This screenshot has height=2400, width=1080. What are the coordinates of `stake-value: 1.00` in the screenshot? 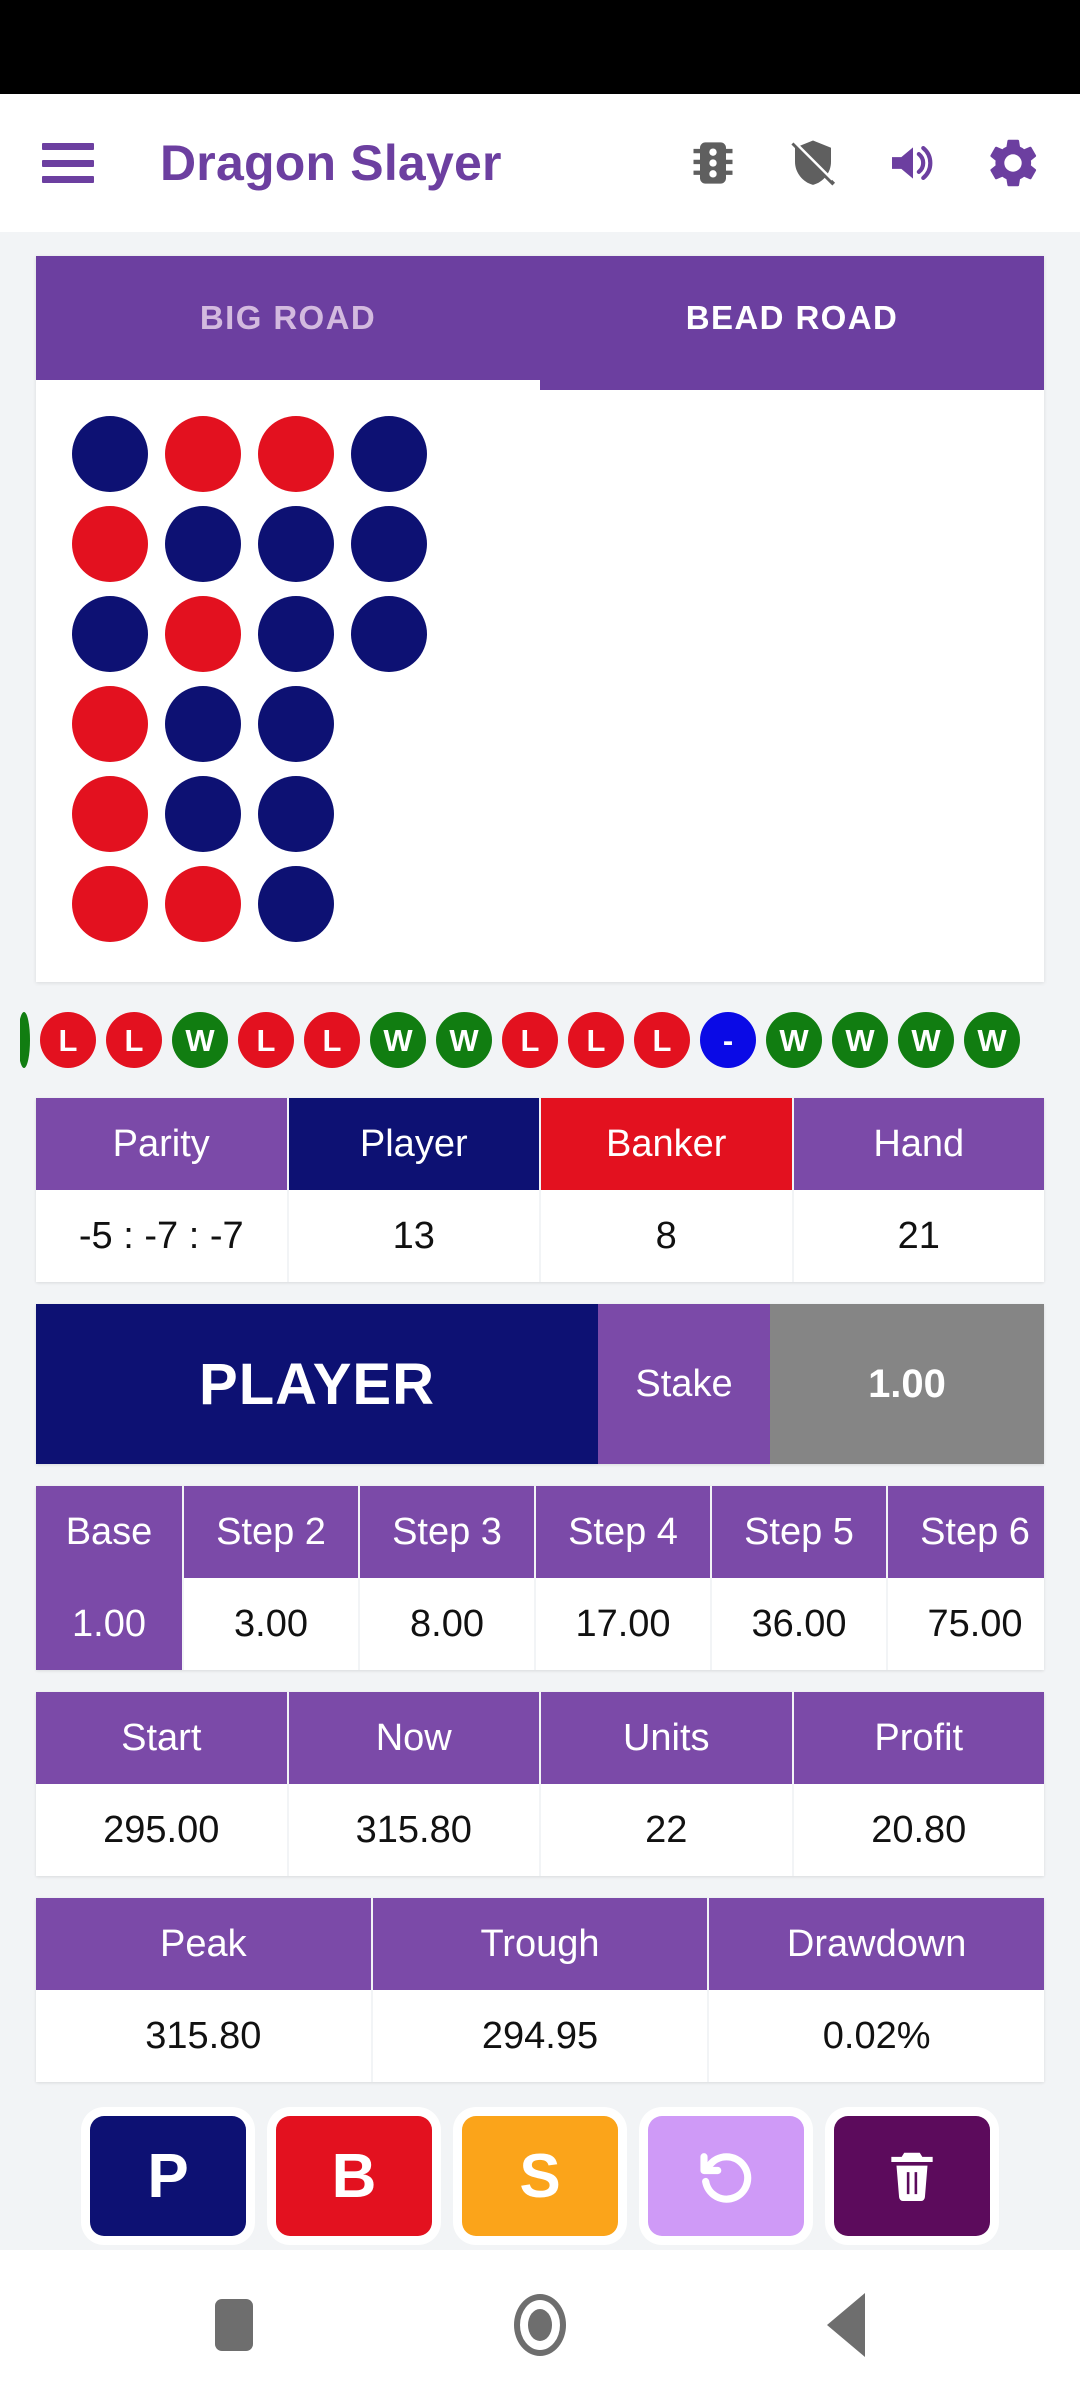 It's located at (907, 1384).